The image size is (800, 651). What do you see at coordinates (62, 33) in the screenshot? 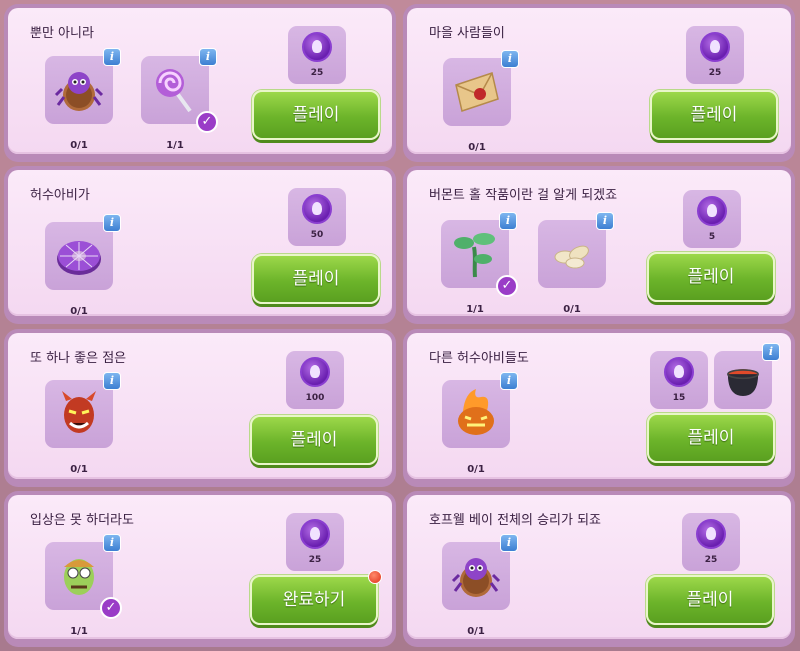
I see `quest-title: 뿐만 아니라` at bounding box center [62, 33].